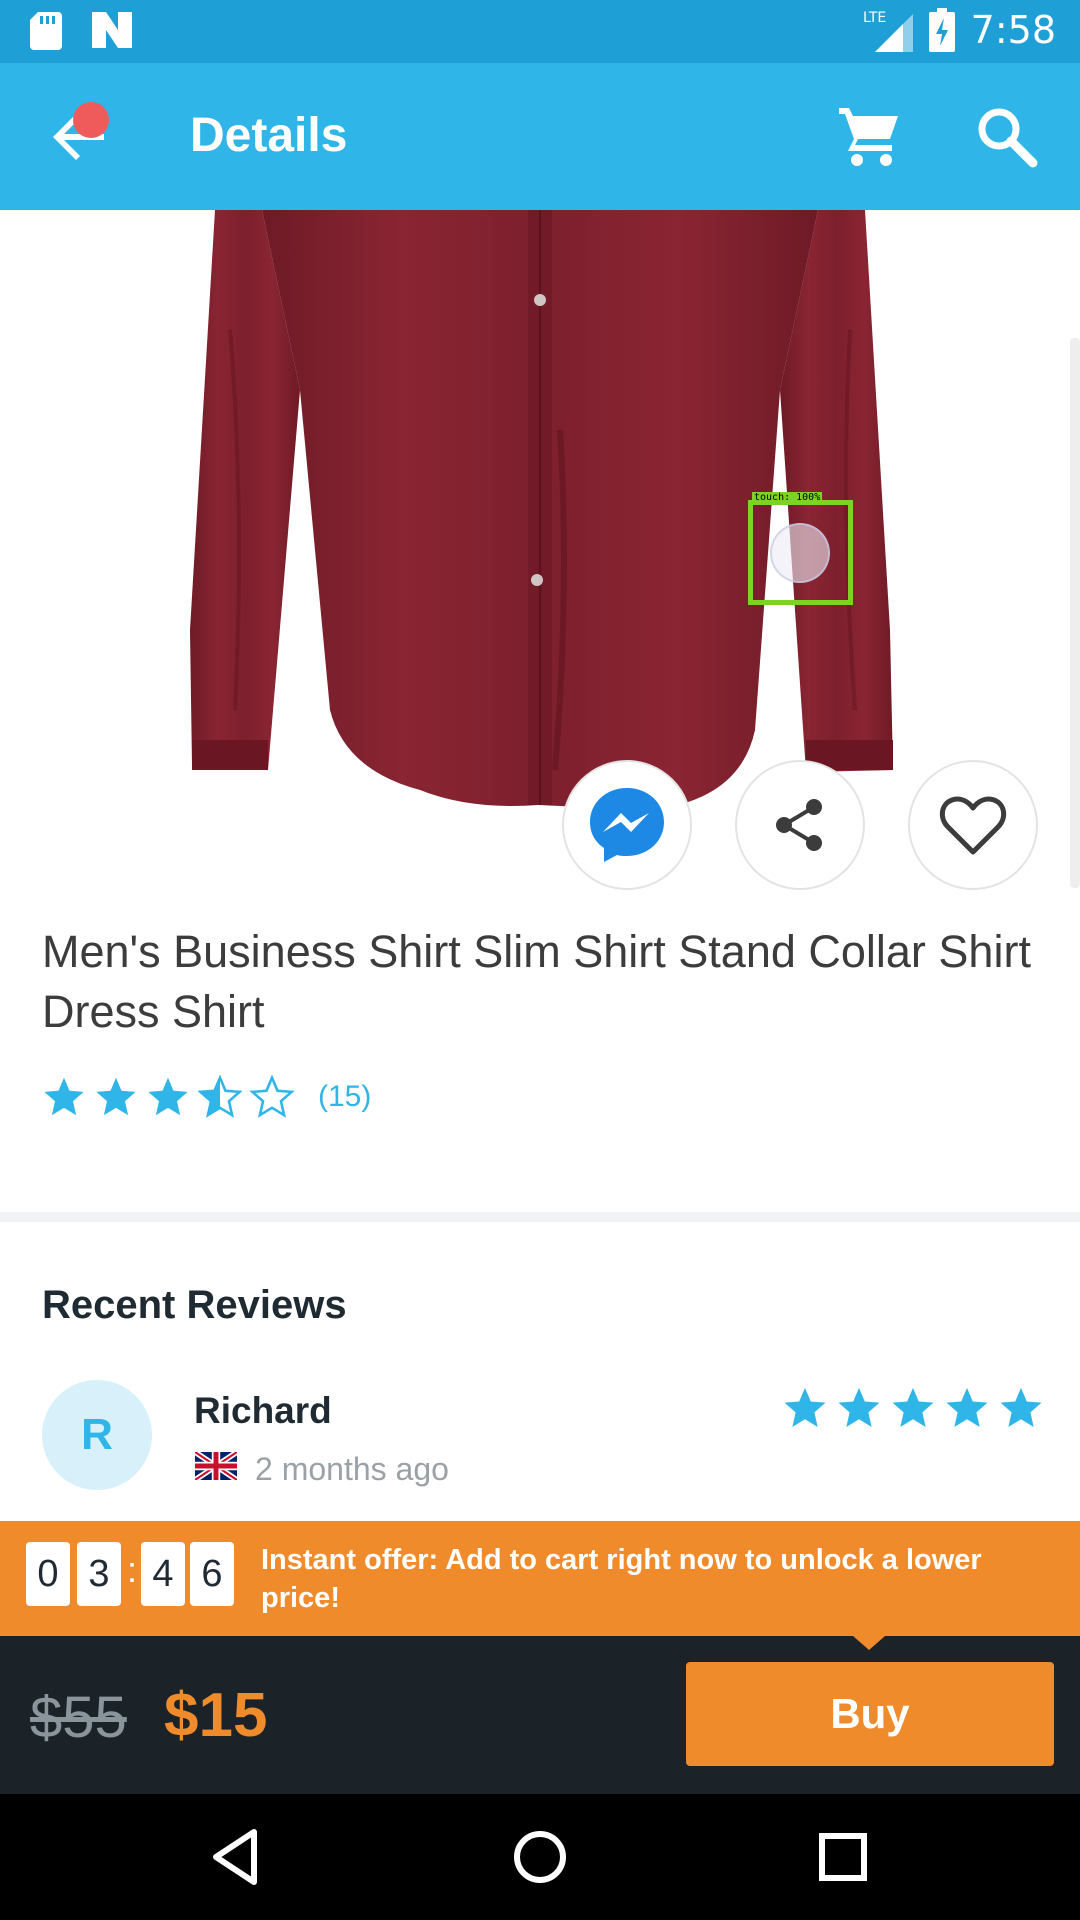 Image resolution: width=1080 pixels, height=1920 pixels. What do you see at coordinates (194, 1305) in the screenshot?
I see `reviews-heading: Recent Reviews` at bounding box center [194, 1305].